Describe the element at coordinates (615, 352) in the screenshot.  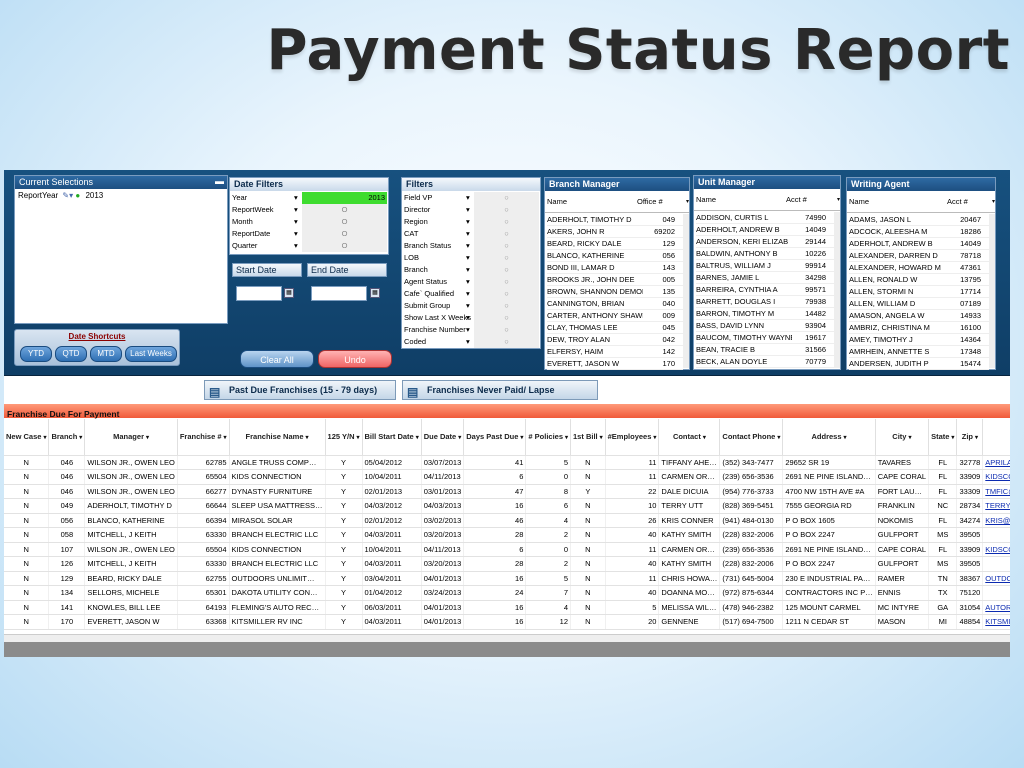
I see `bm-list-item: ELFERSY, HAIM 142` at that location.